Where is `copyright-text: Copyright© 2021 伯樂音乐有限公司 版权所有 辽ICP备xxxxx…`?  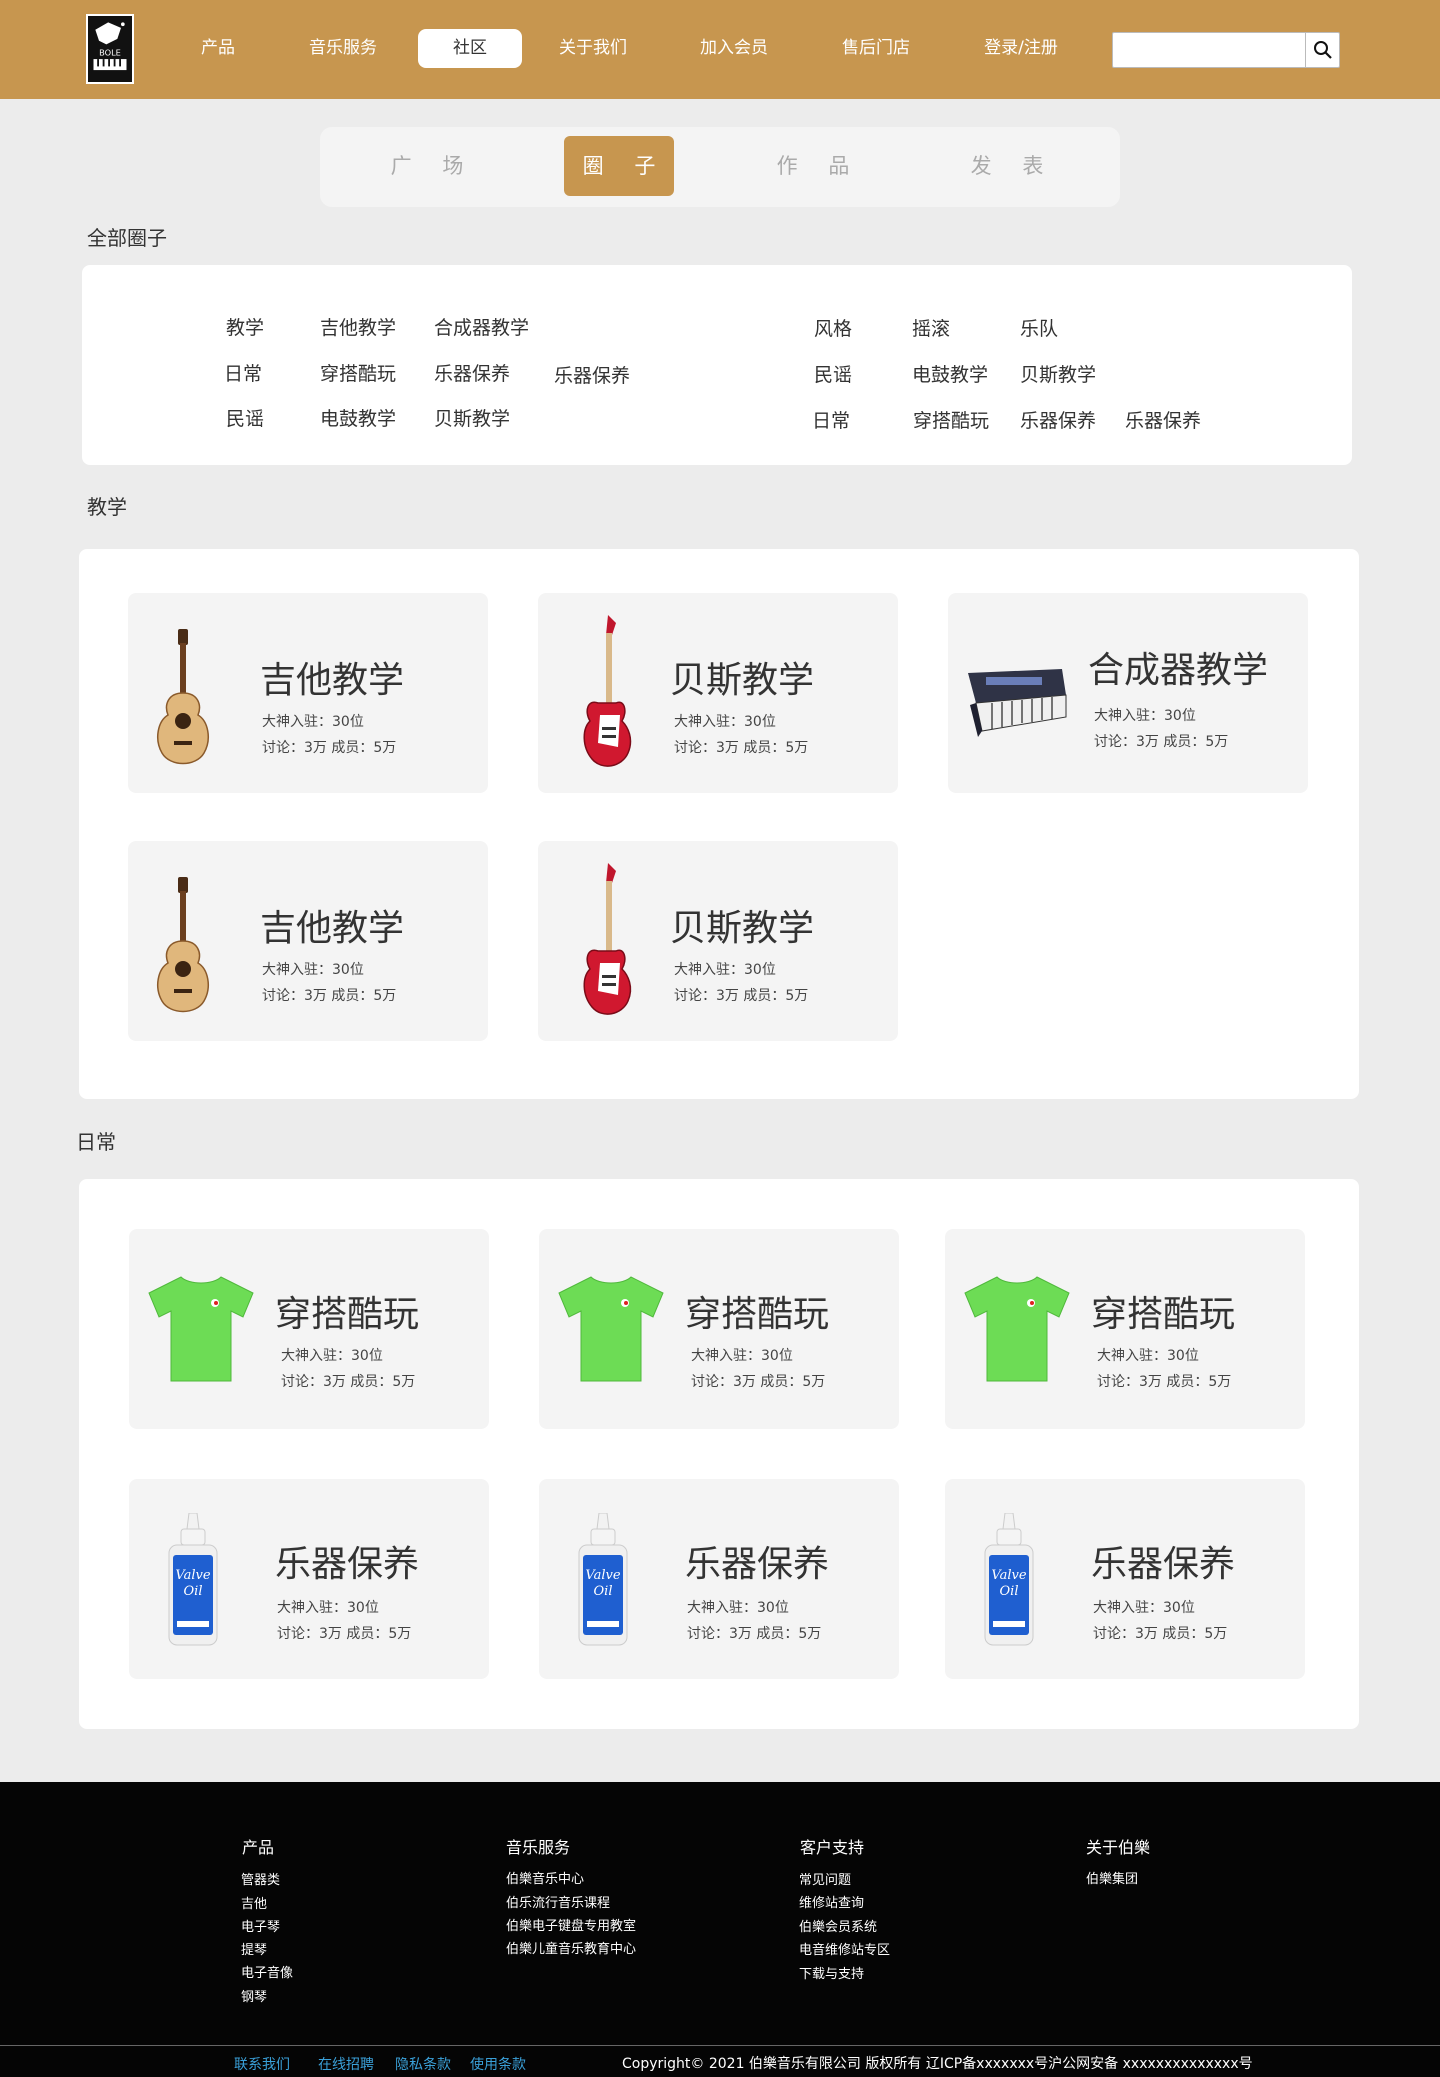 copyright-text: Copyright© 2021 伯樂音乐有限公司 版权所有 辽ICP备xxxxx… is located at coordinates (937, 2064).